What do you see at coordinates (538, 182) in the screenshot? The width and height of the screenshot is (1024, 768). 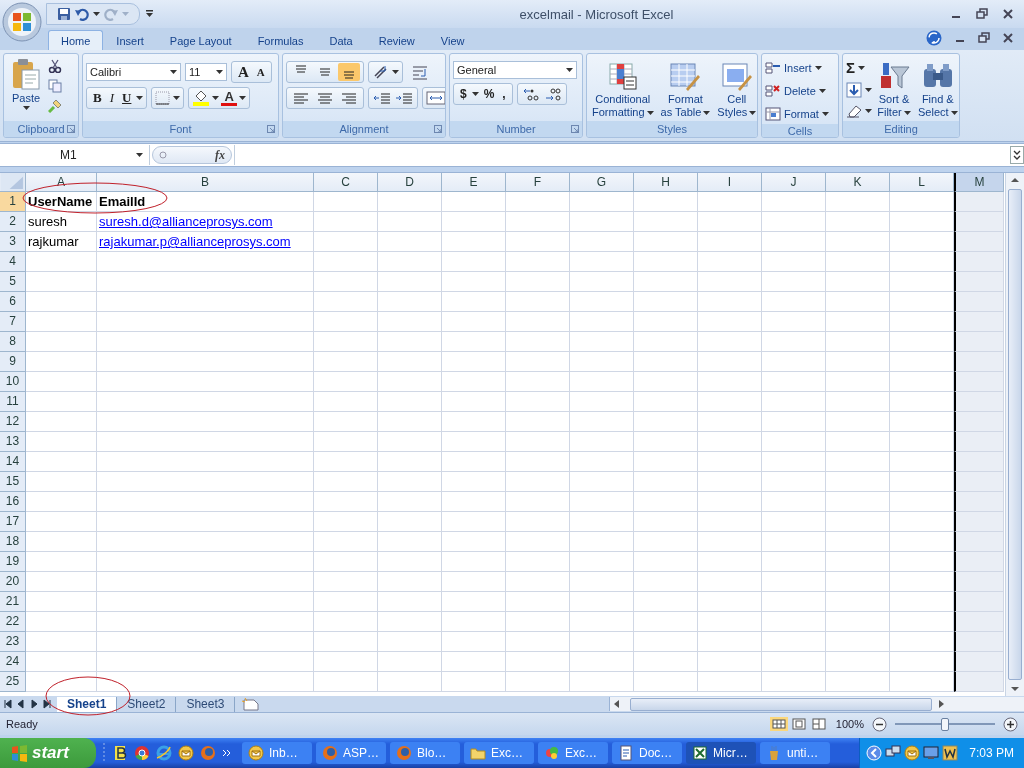 I see `column-header: F` at bounding box center [538, 182].